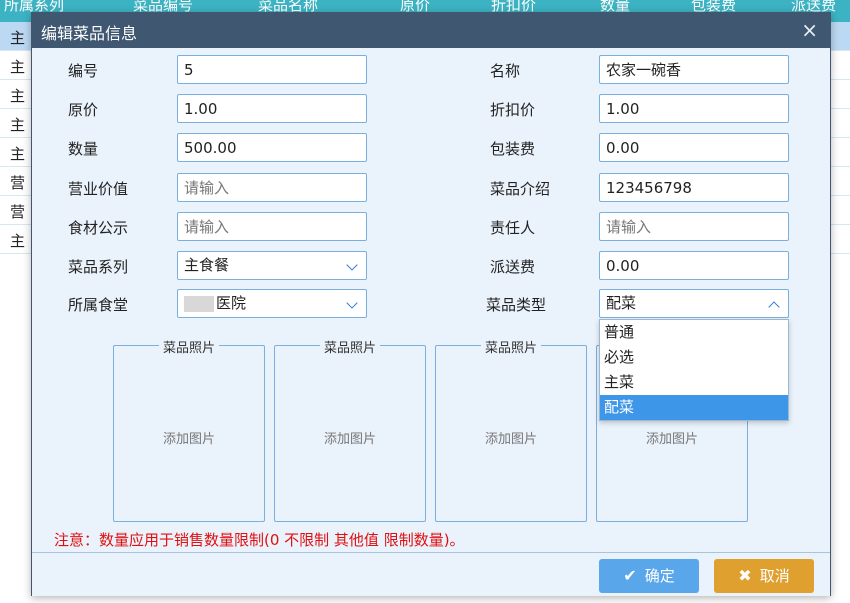  What do you see at coordinates (505, 71) in the screenshot?
I see `name-label: 名称` at bounding box center [505, 71].